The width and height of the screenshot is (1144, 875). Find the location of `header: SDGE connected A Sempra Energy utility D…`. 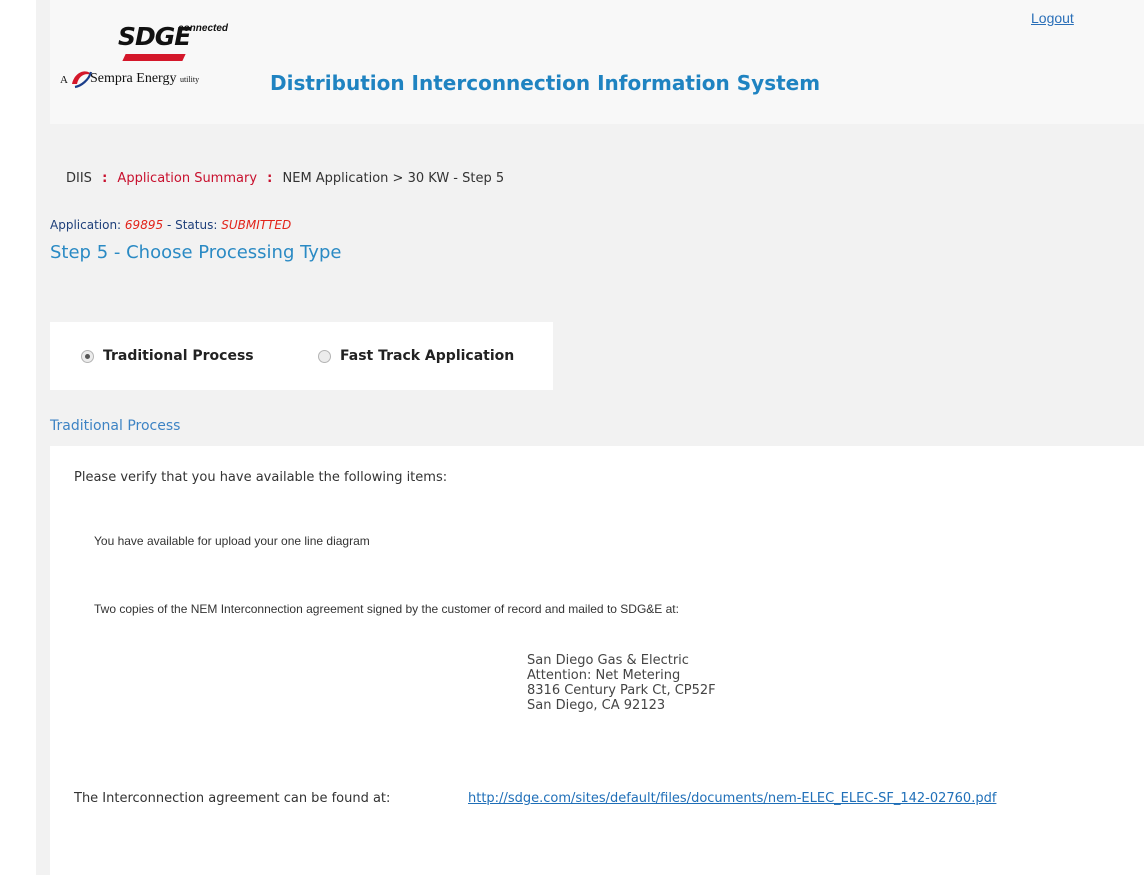

header: SDGE connected A Sempra Energy utility D… is located at coordinates (597, 62).